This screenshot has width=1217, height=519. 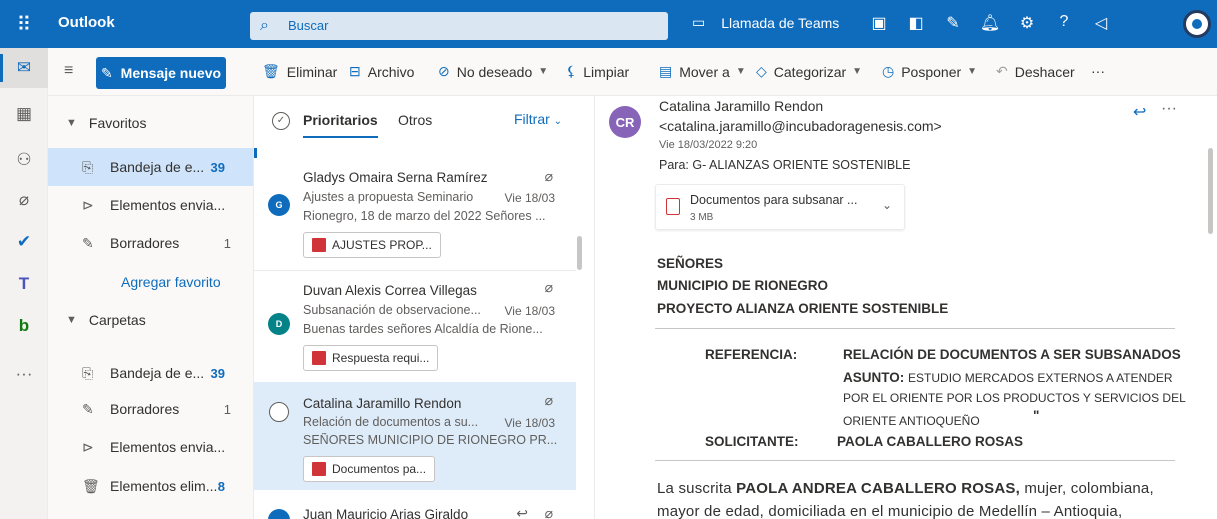 What do you see at coordinates (571, 71) in the screenshot?
I see `broom-icon: ⚸` at bounding box center [571, 71].